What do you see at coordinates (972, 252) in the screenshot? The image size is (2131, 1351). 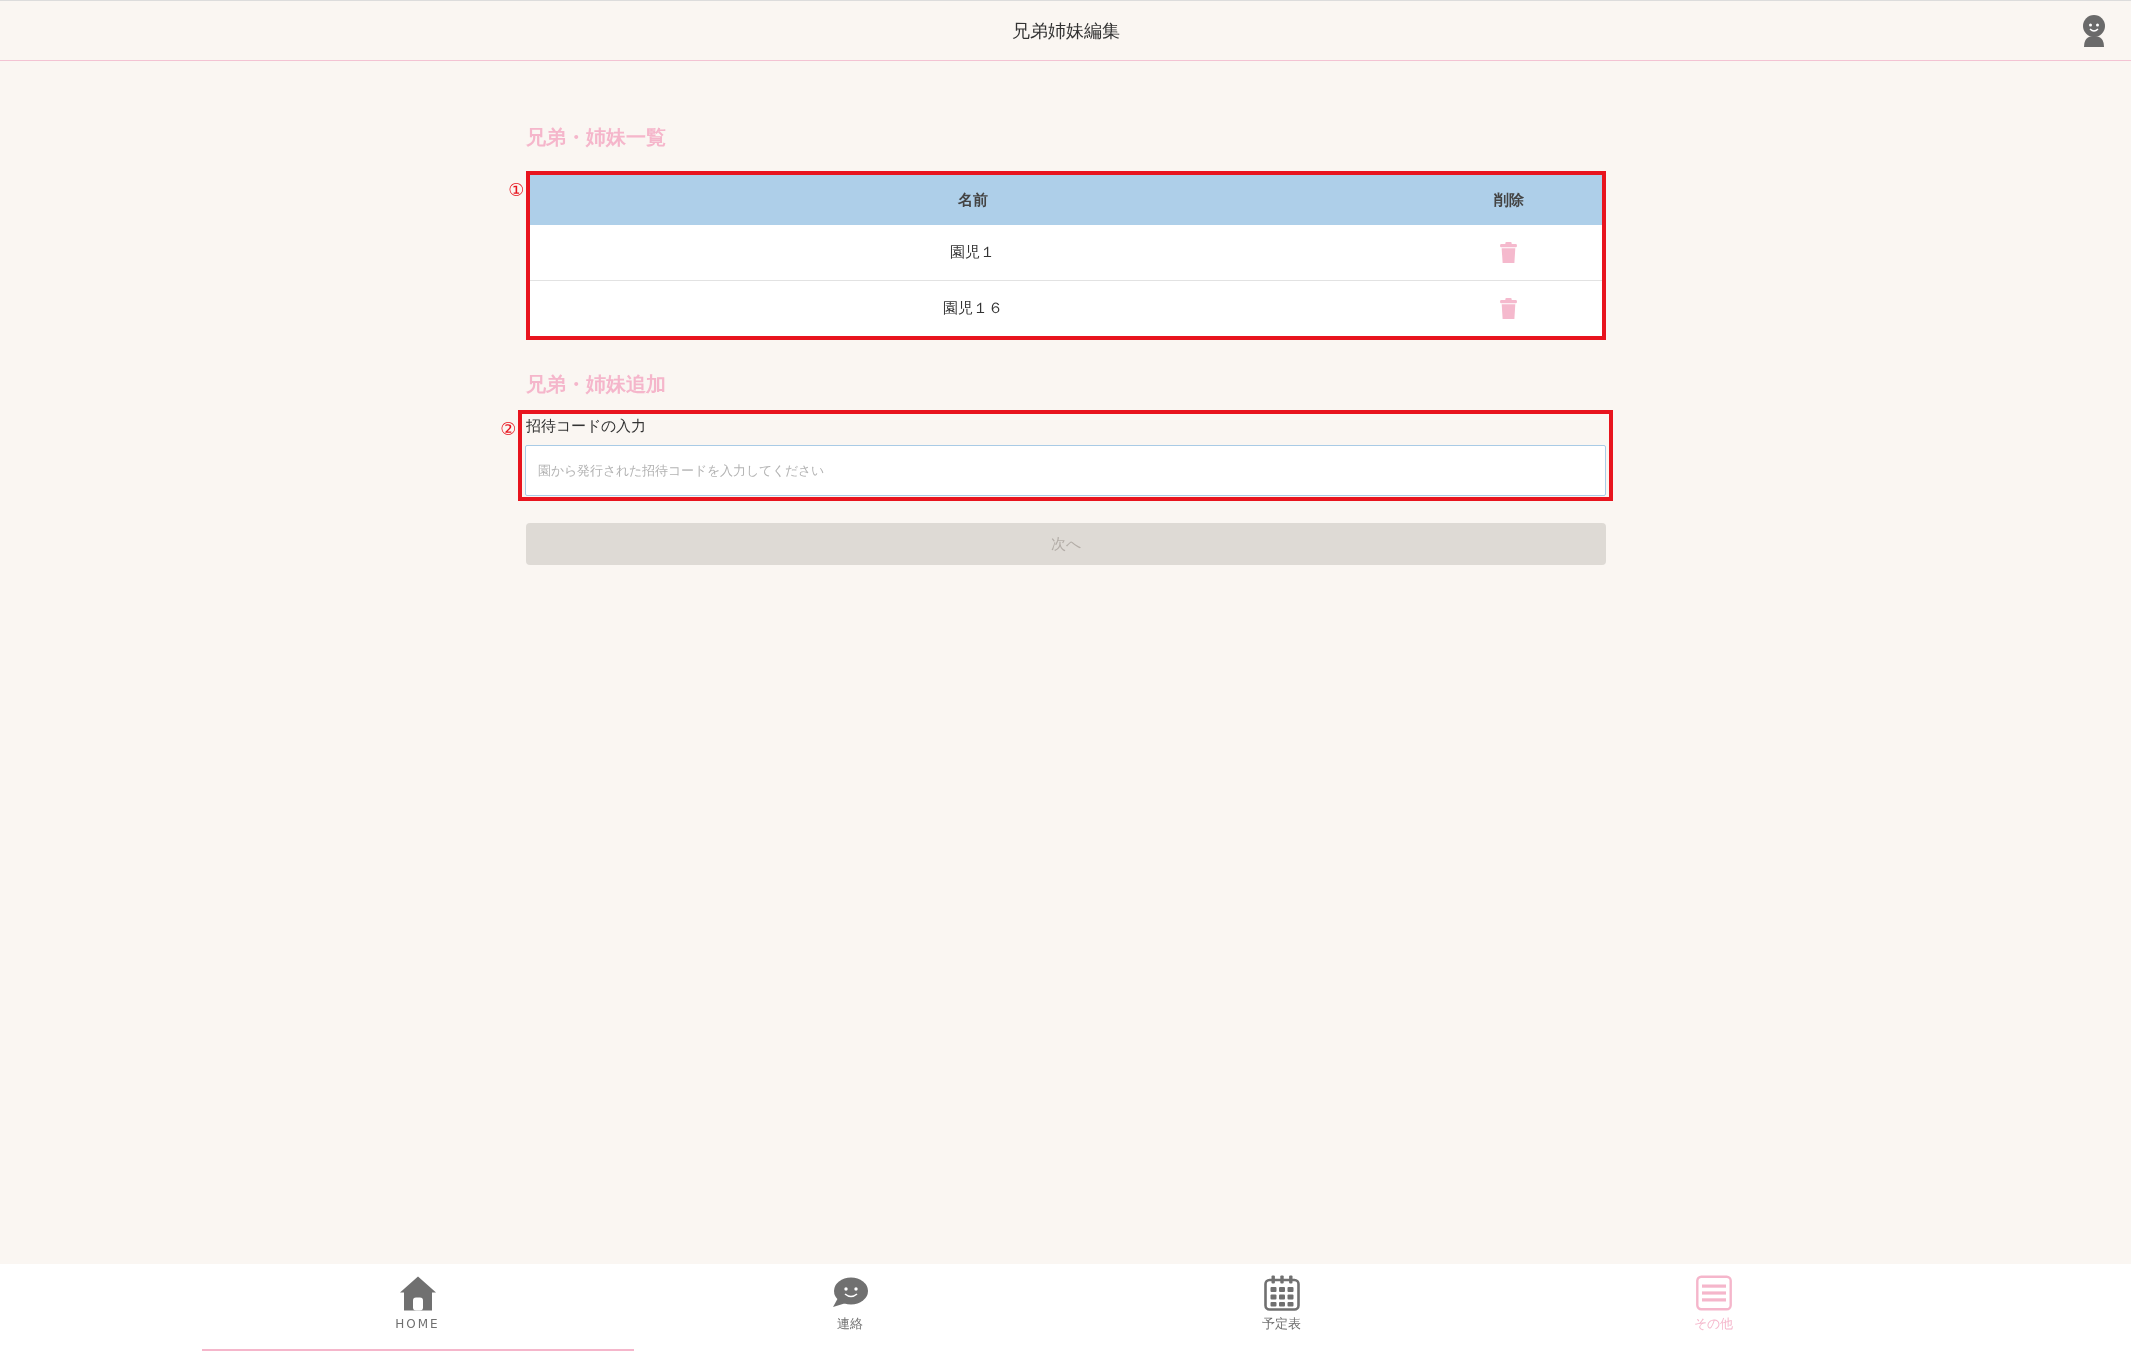 I see `table-cell-text: 園児１` at bounding box center [972, 252].